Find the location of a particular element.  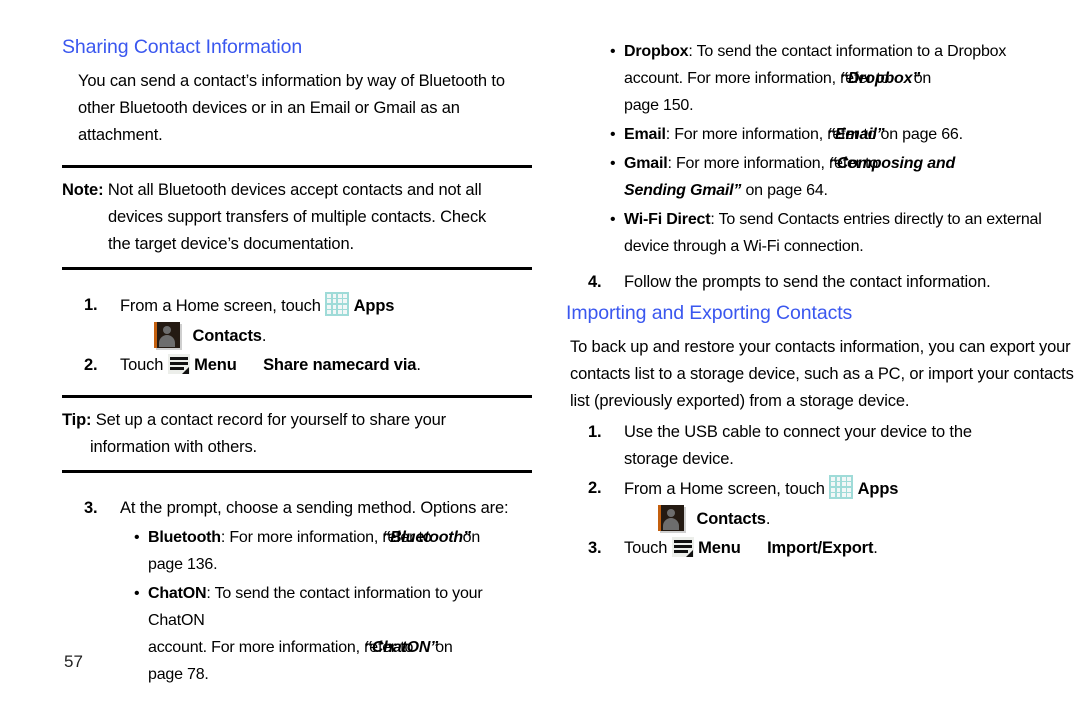

step-1-apps-label: Apps is located at coordinates (374, 306).